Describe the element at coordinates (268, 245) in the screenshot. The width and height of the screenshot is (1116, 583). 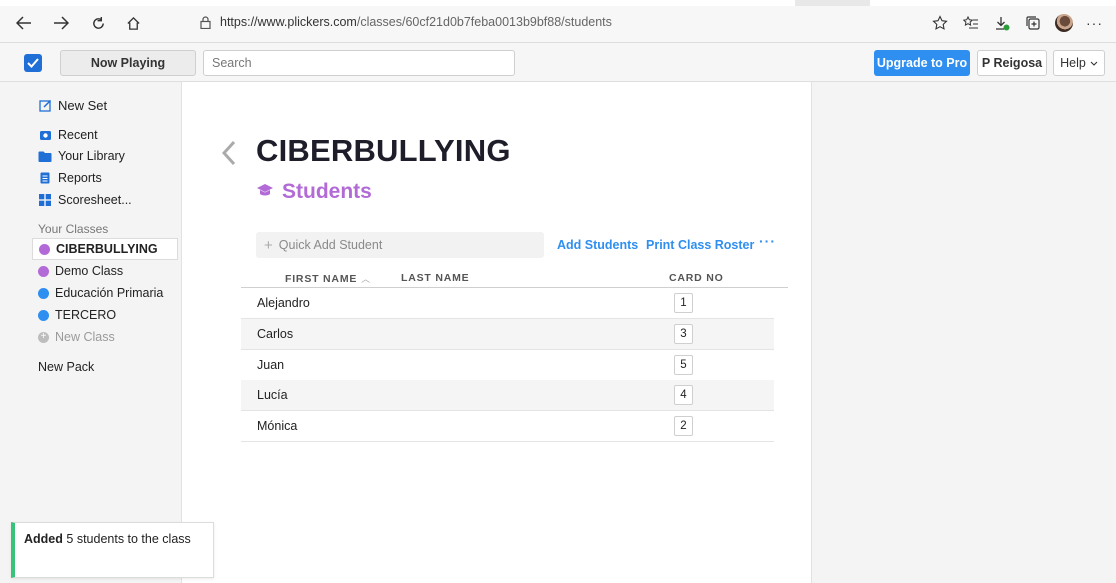
I see `plus-icon: +` at that location.